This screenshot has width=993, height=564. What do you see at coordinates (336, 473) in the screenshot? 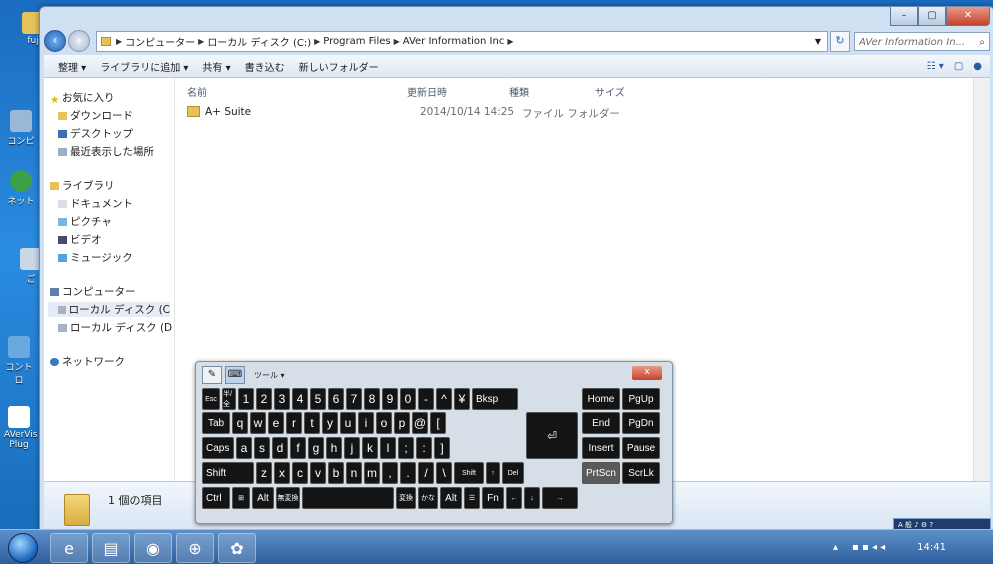
I see `osk-key: b` at bounding box center [336, 473].